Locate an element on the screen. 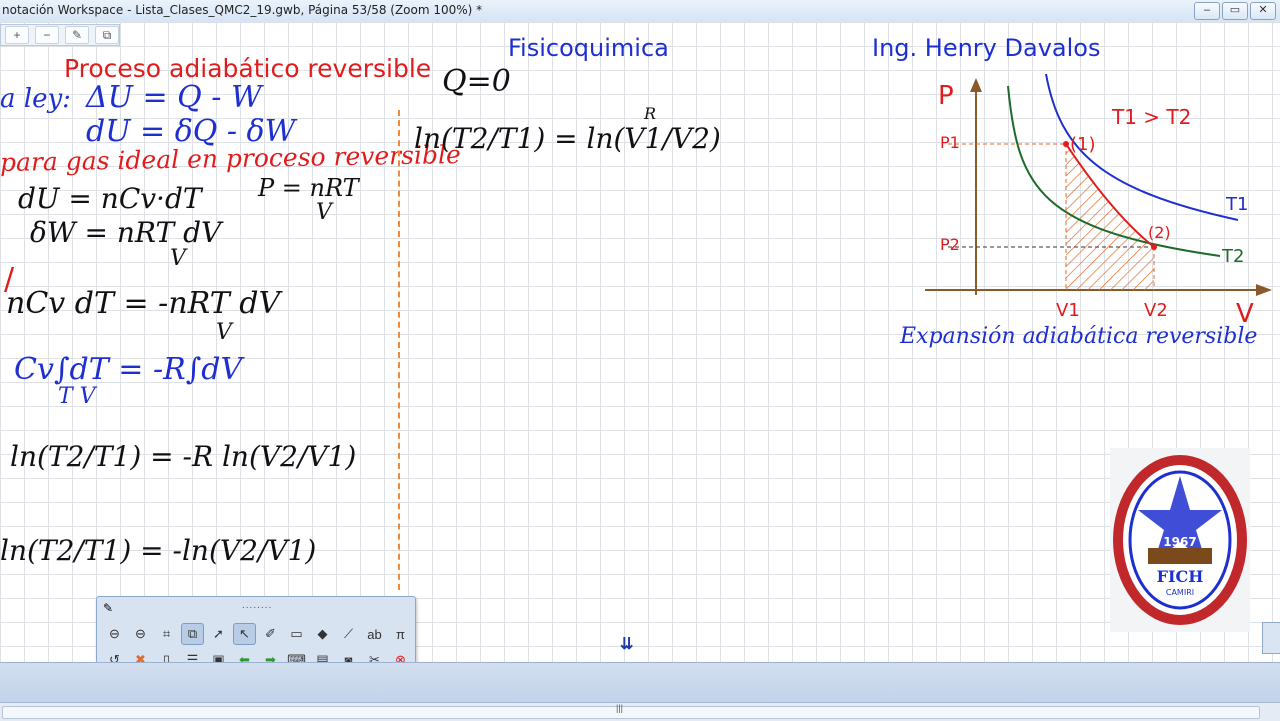 This screenshot has width=1280, height=721. eraser-icon: ▭ is located at coordinates (296, 634).